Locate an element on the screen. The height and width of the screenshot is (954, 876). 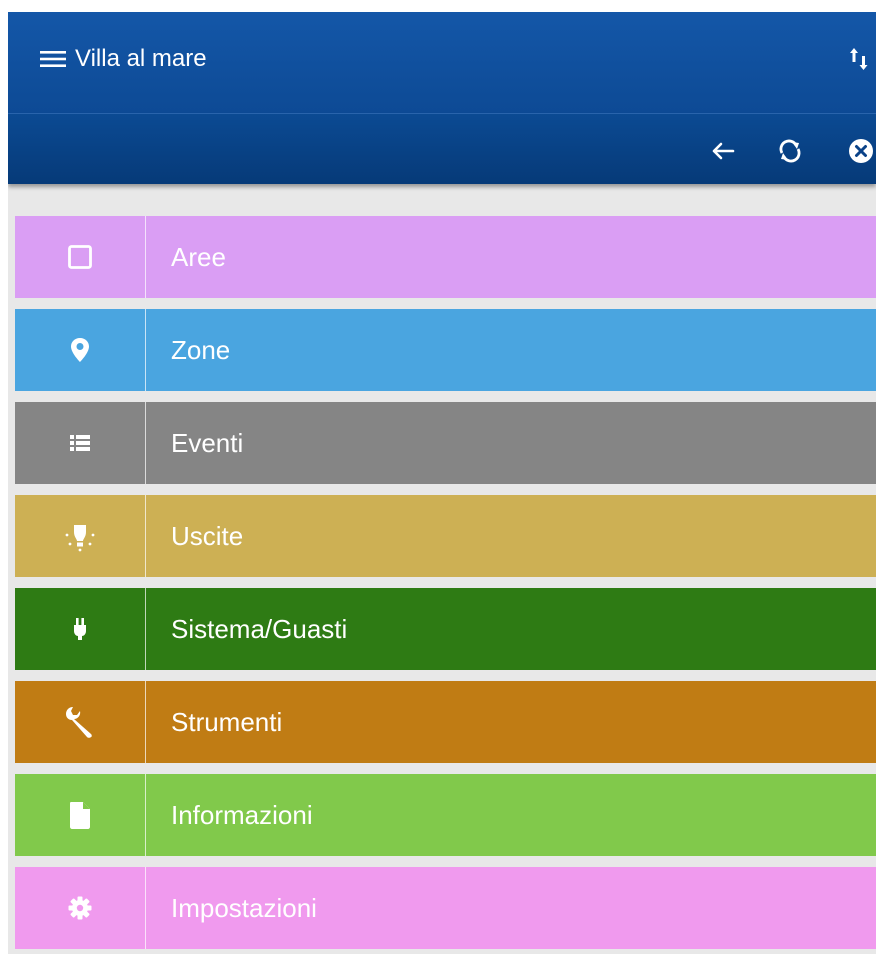
menu-item-label: Informazioni is located at coordinates (242, 815).